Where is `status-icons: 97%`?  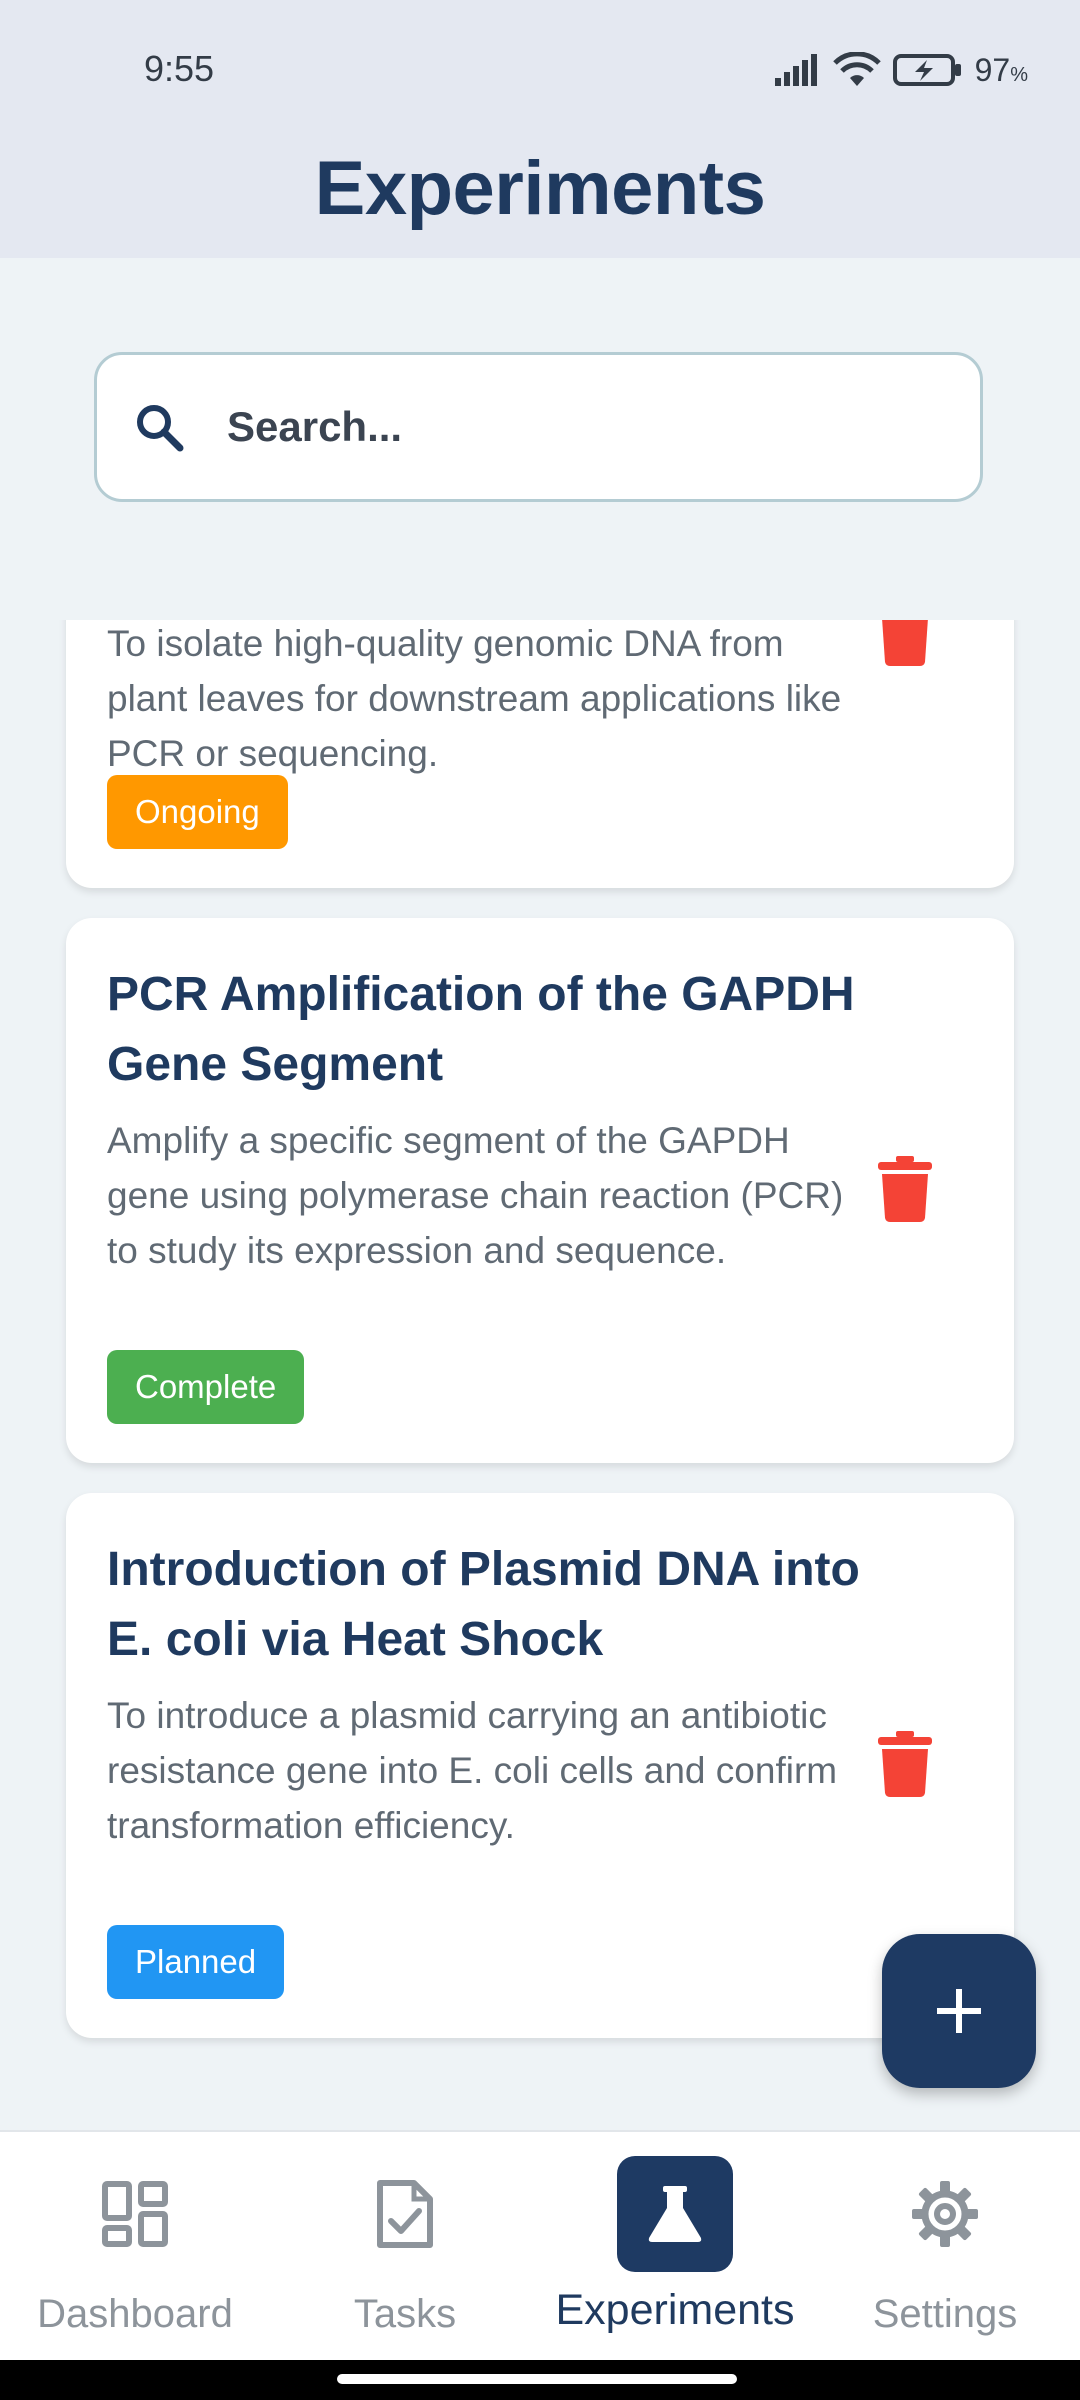
status-icons: 97% is located at coordinates (900, 70).